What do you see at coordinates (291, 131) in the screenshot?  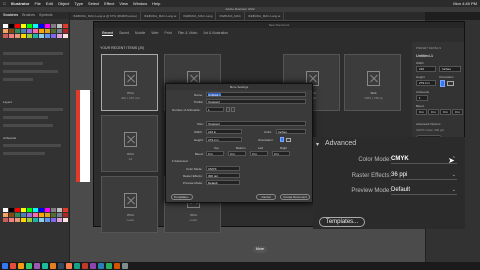 I see `units-select: Inches` at bounding box center [291, 131].